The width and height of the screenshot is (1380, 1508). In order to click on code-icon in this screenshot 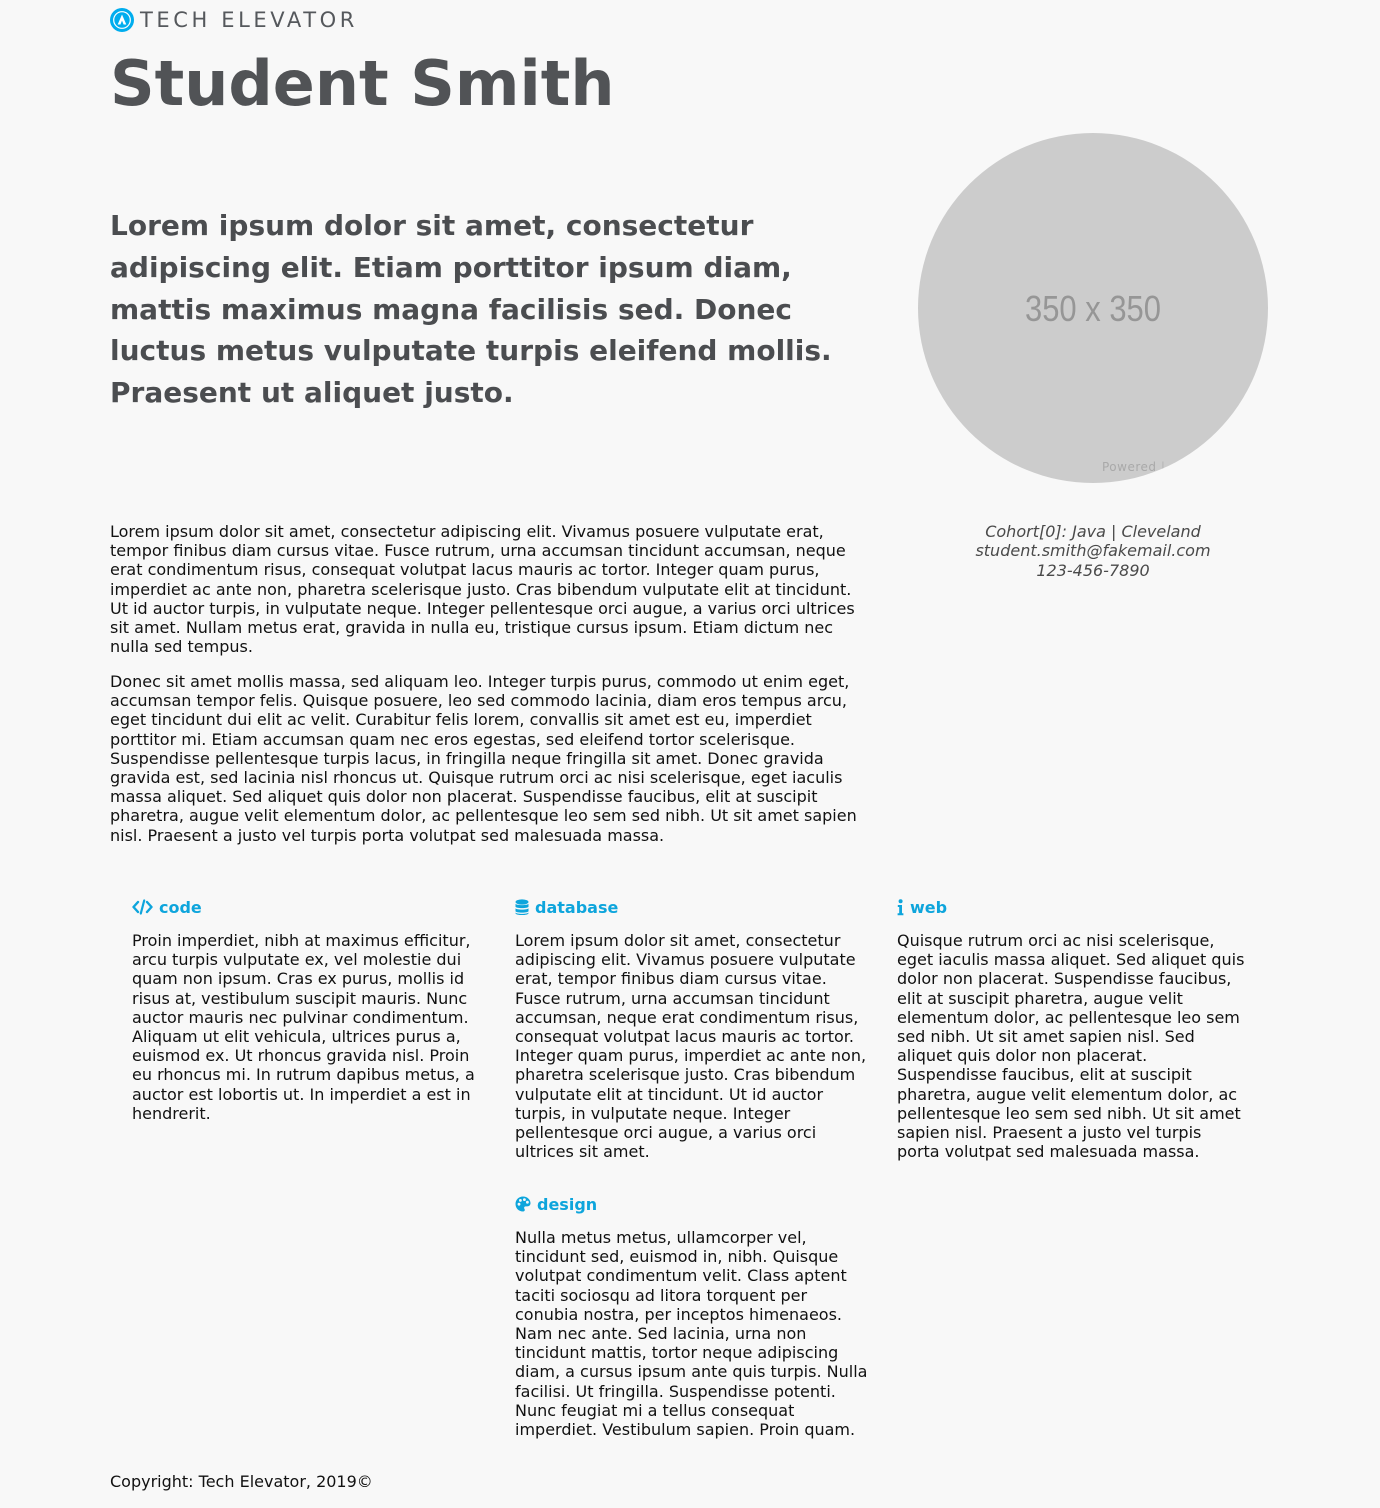, I will do `click(142, 907)`.